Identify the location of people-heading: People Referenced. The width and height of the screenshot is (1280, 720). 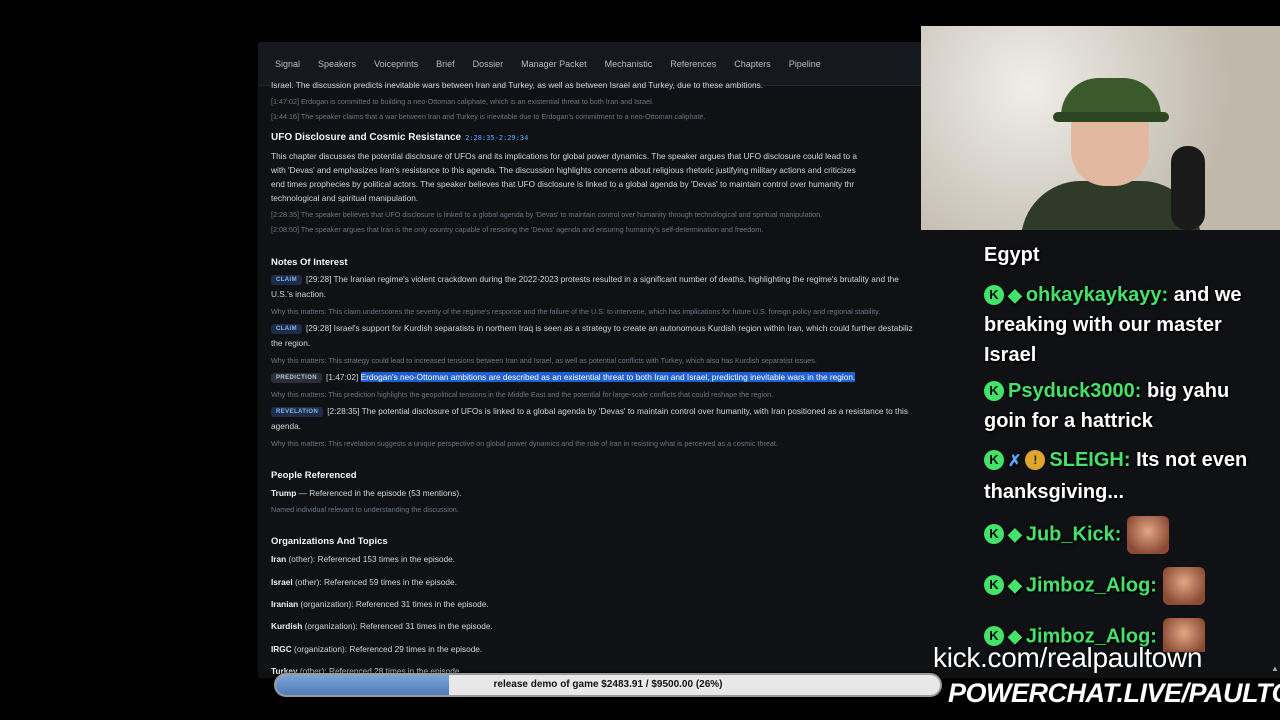
(314, 475).